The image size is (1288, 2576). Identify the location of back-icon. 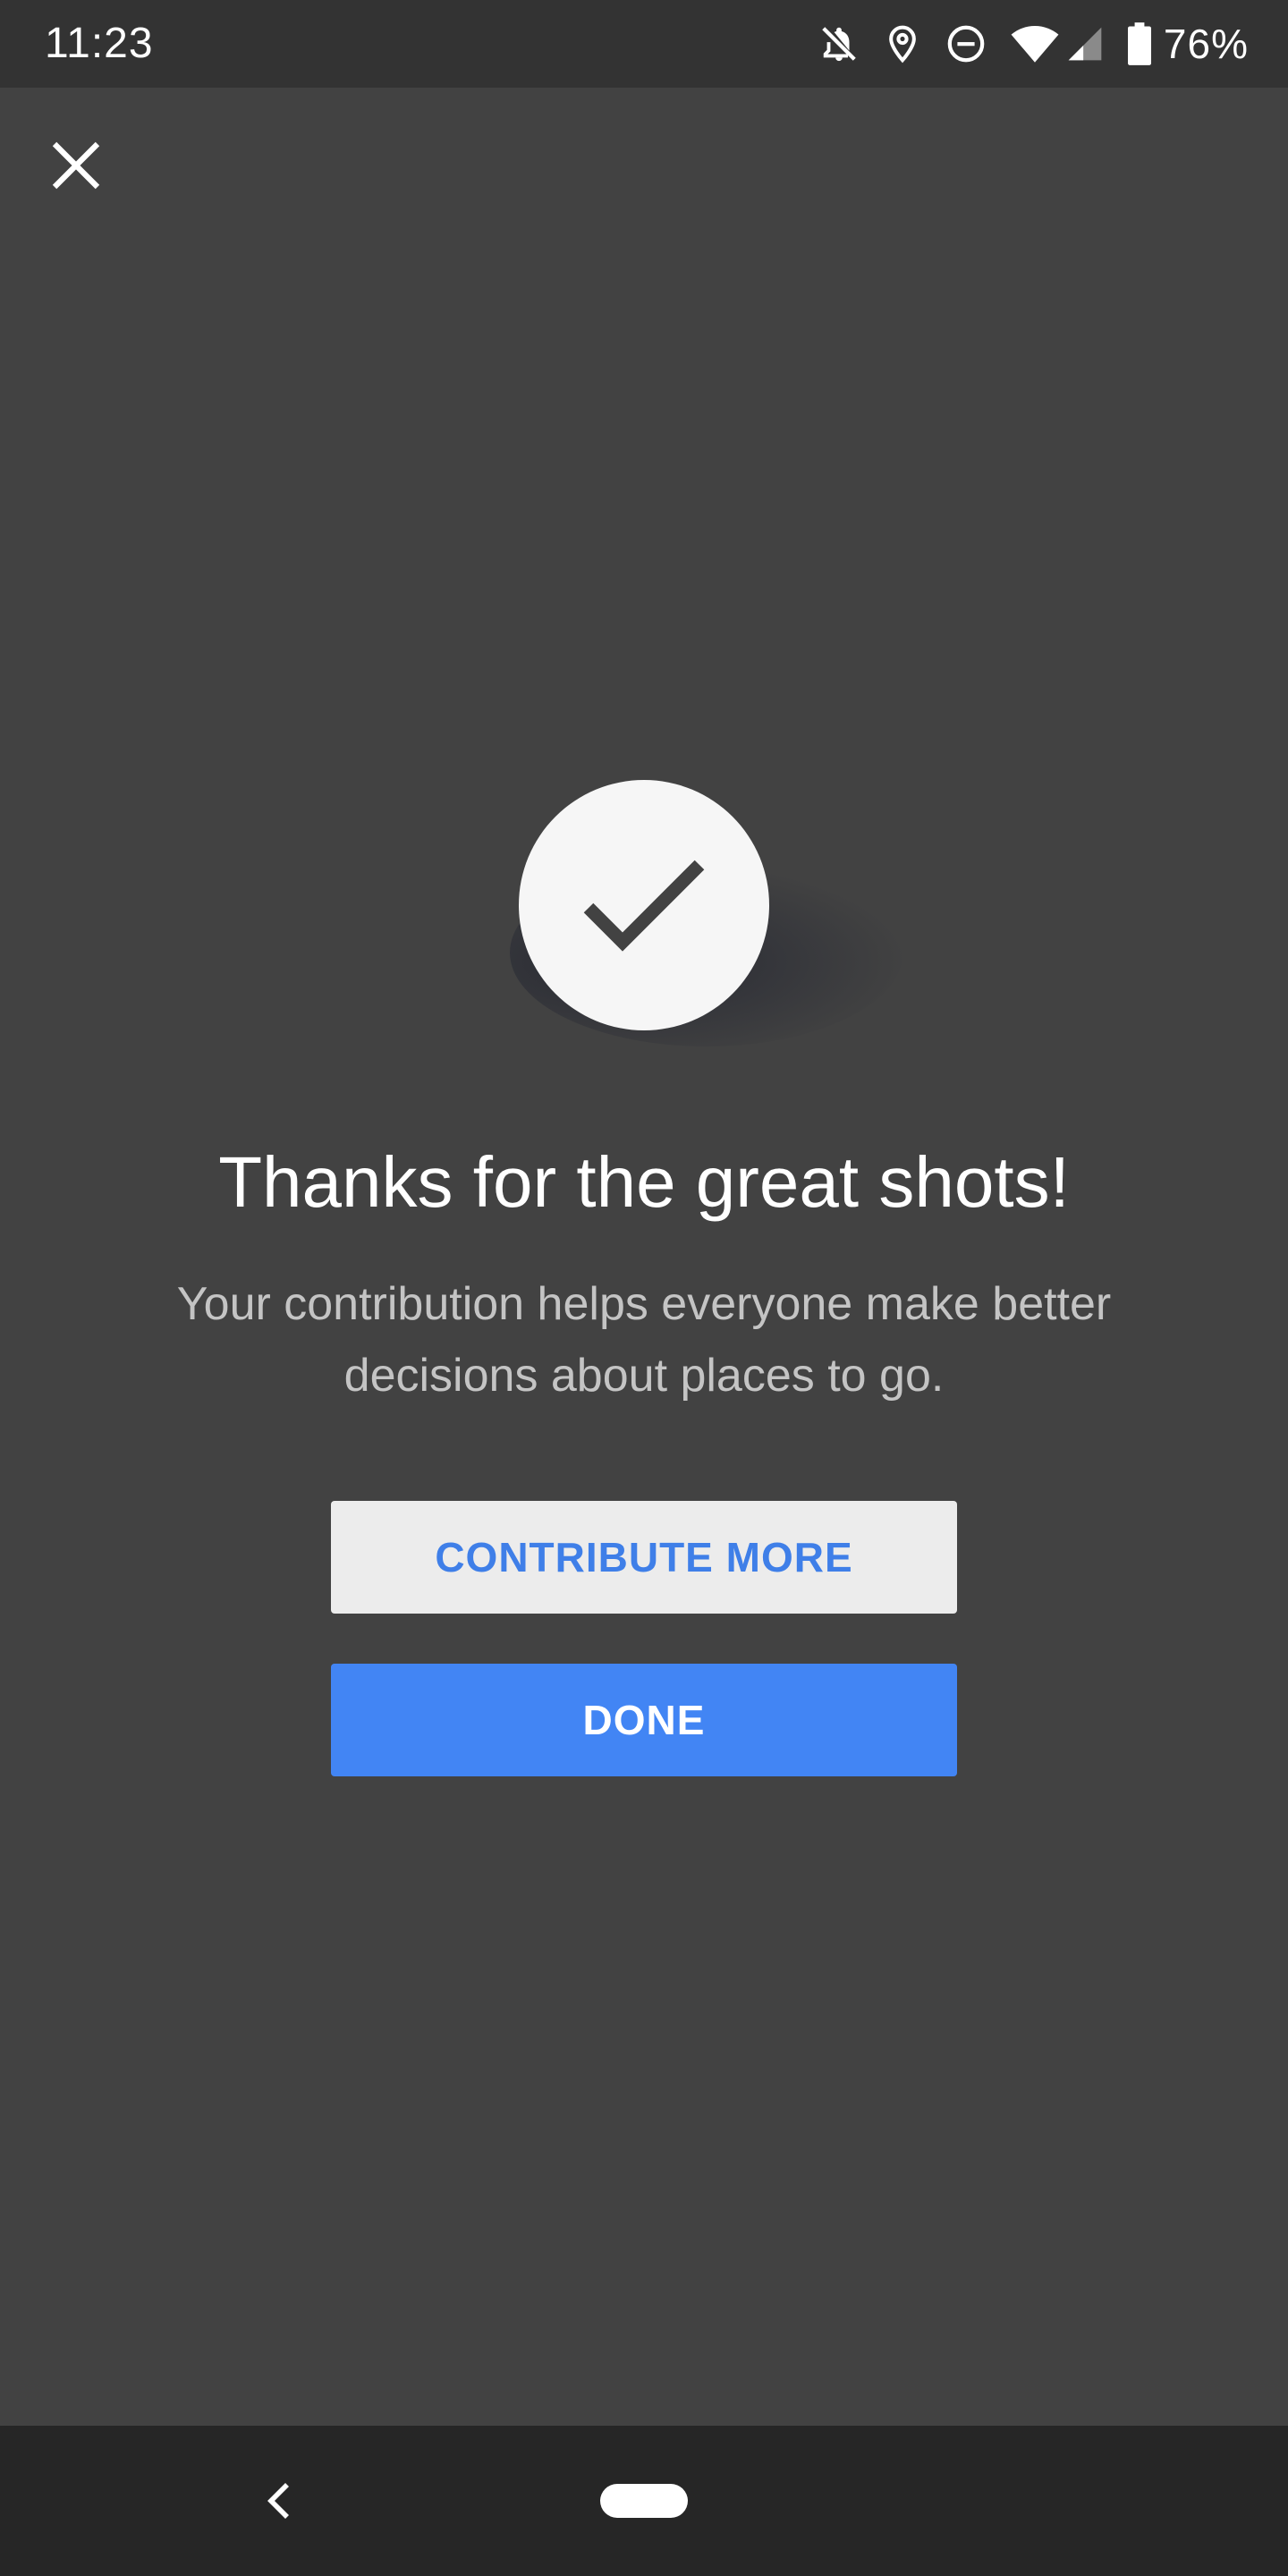
(278, 2501).